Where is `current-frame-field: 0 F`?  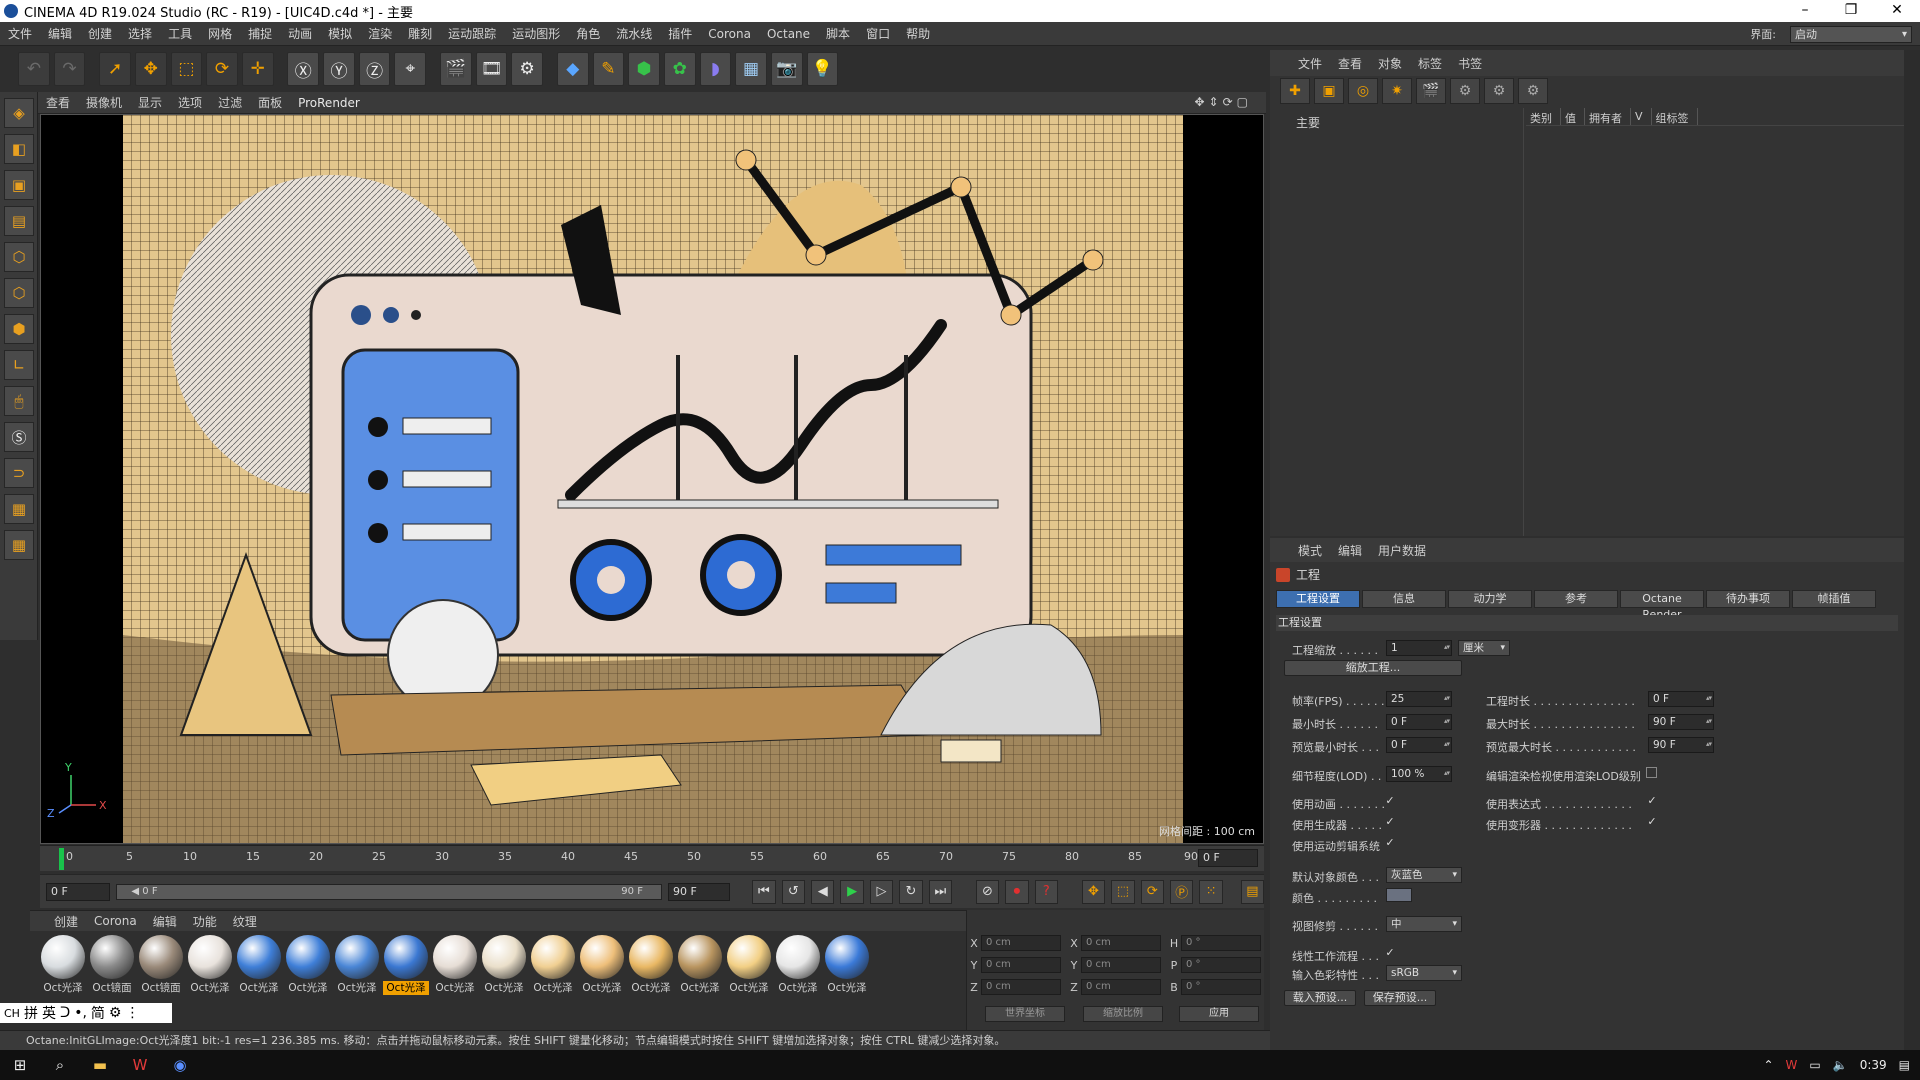
current-frame-field: 0 F is located at coordinates (1228, 858).